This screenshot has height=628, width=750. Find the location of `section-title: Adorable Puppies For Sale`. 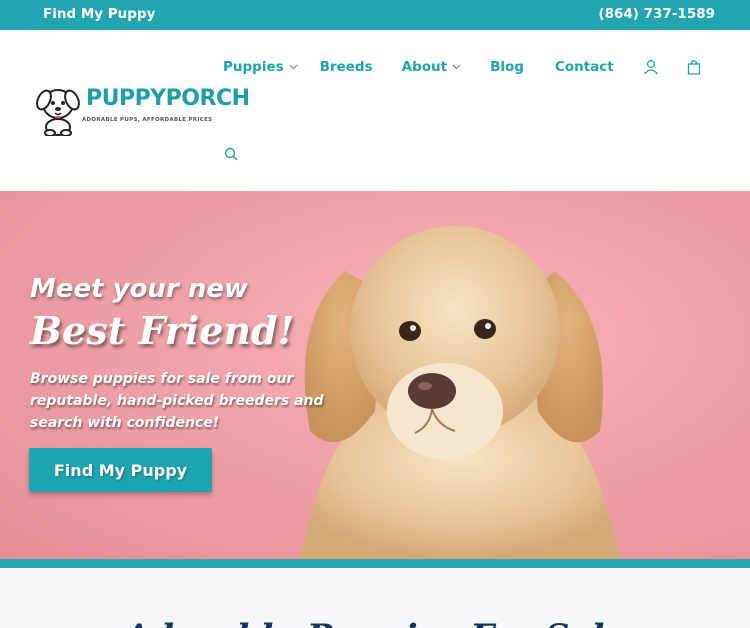

section-title: Adorable Puppies For Sale is located at coordinates (375, 622).